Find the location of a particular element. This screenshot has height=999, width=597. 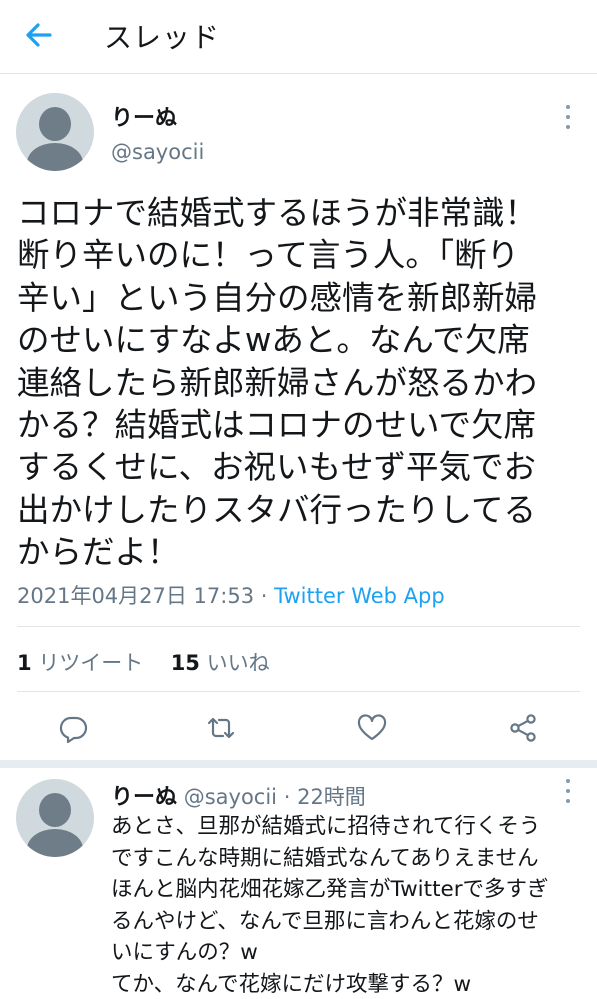

reply-timestamp: 22時間 is located at coordinates (331, 797).